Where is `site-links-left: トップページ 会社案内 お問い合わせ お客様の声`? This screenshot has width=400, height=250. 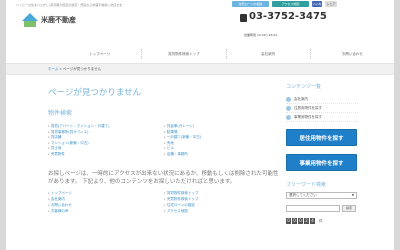
site-links-left: トップページ 会社案内 お問い合わせ お客様の声 is located at coordinates (106, 202).